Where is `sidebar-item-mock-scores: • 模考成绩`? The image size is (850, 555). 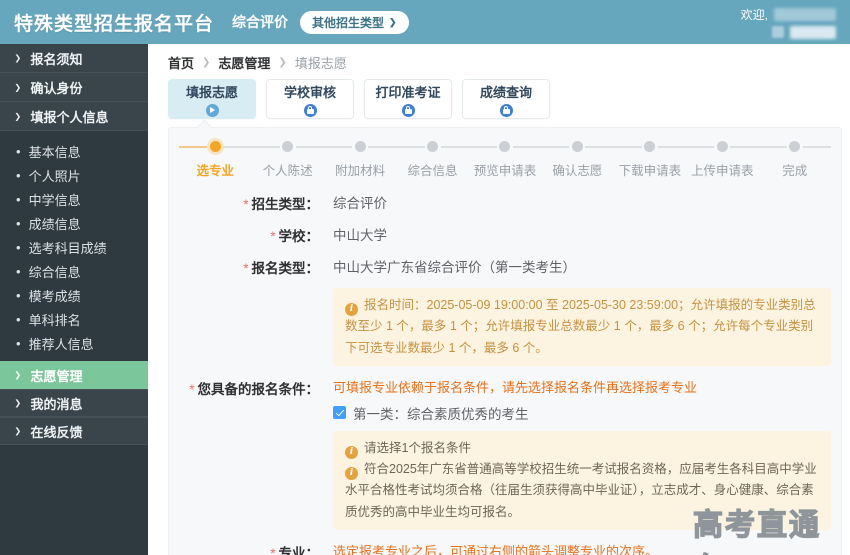 sidebar-item-mock-scores: • 模考成绩 is located at coordinates (74, 295).